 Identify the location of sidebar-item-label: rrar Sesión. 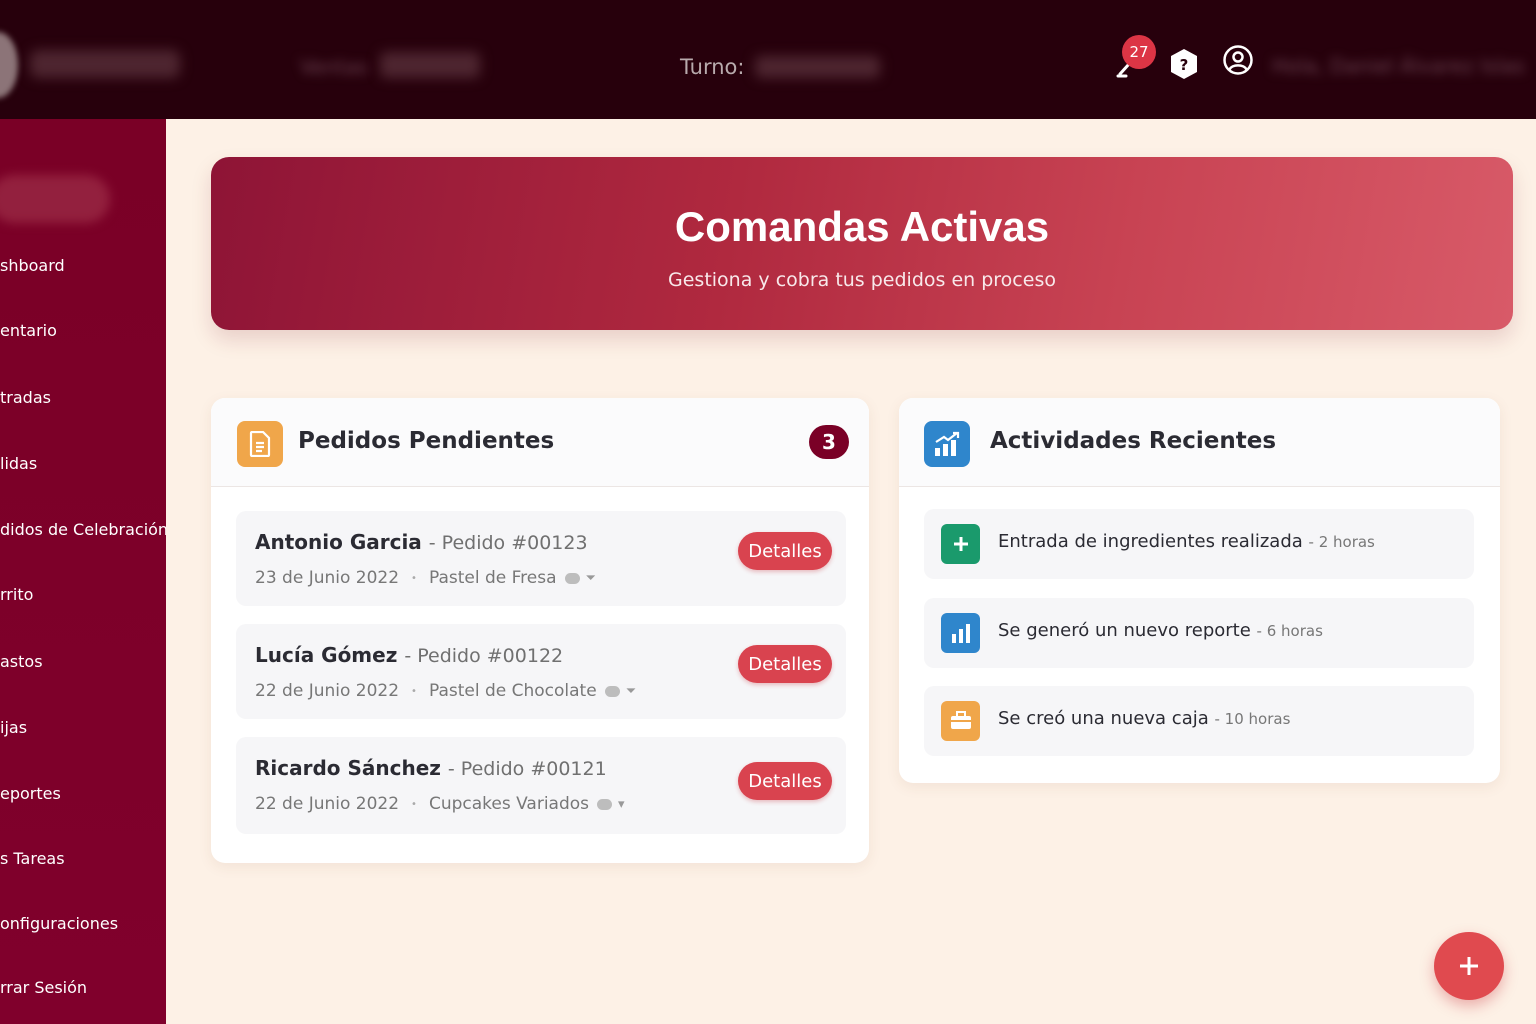
(44, 987).